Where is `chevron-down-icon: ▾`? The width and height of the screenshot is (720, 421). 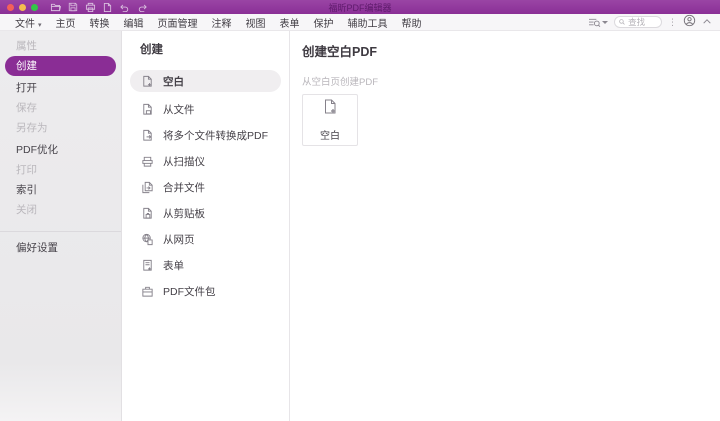 chevron-down-icon: ▾ is located at coordinates (40, 25).